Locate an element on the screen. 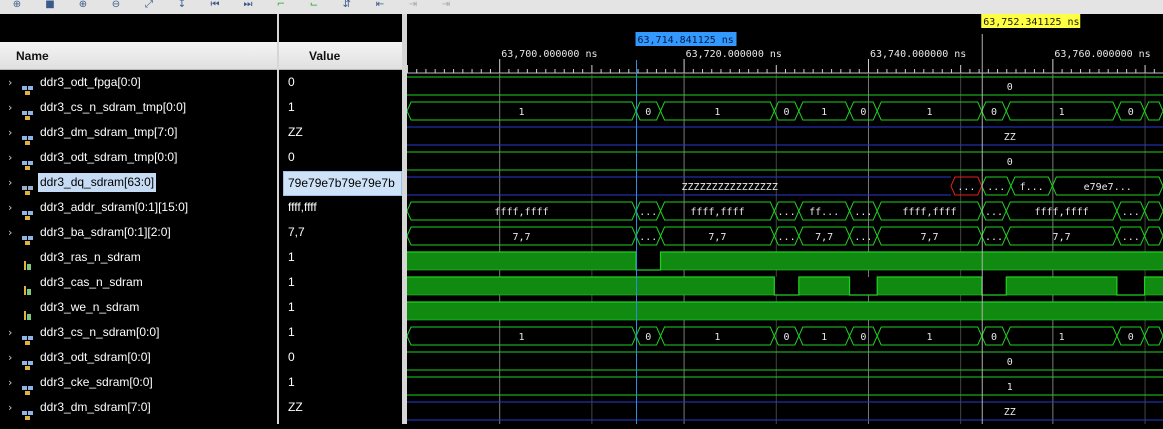 The image size is (1163, 429). bit-high-fill is located at coordinates (785, 261).